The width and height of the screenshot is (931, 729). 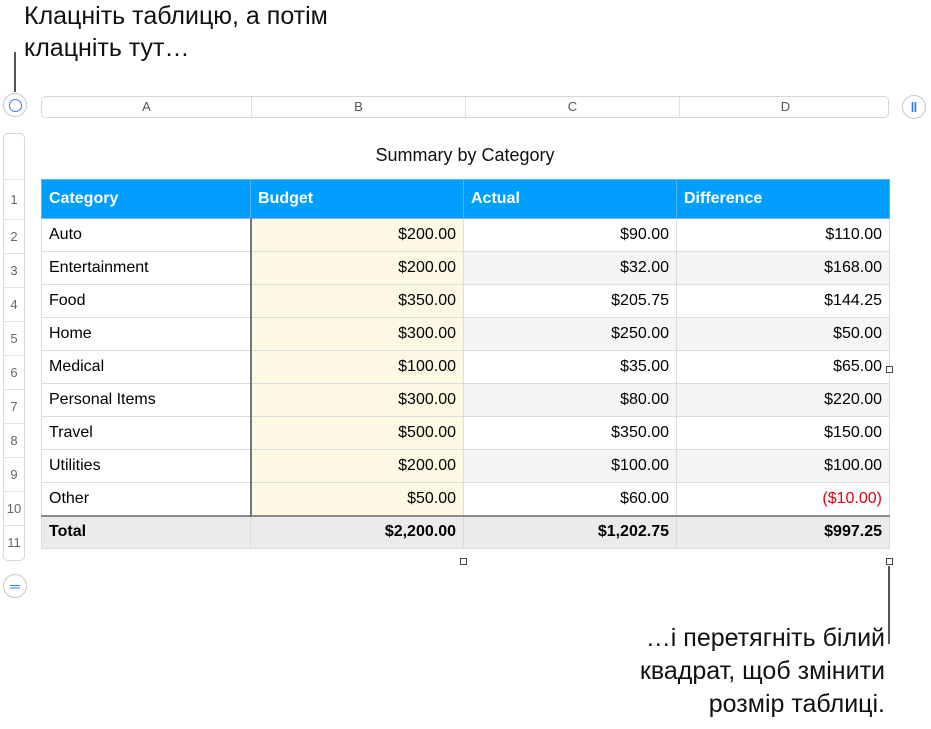 I want to click on total-row: Total $2,200.00 $1,202.75 $997.25, so click(x=465, y=531).